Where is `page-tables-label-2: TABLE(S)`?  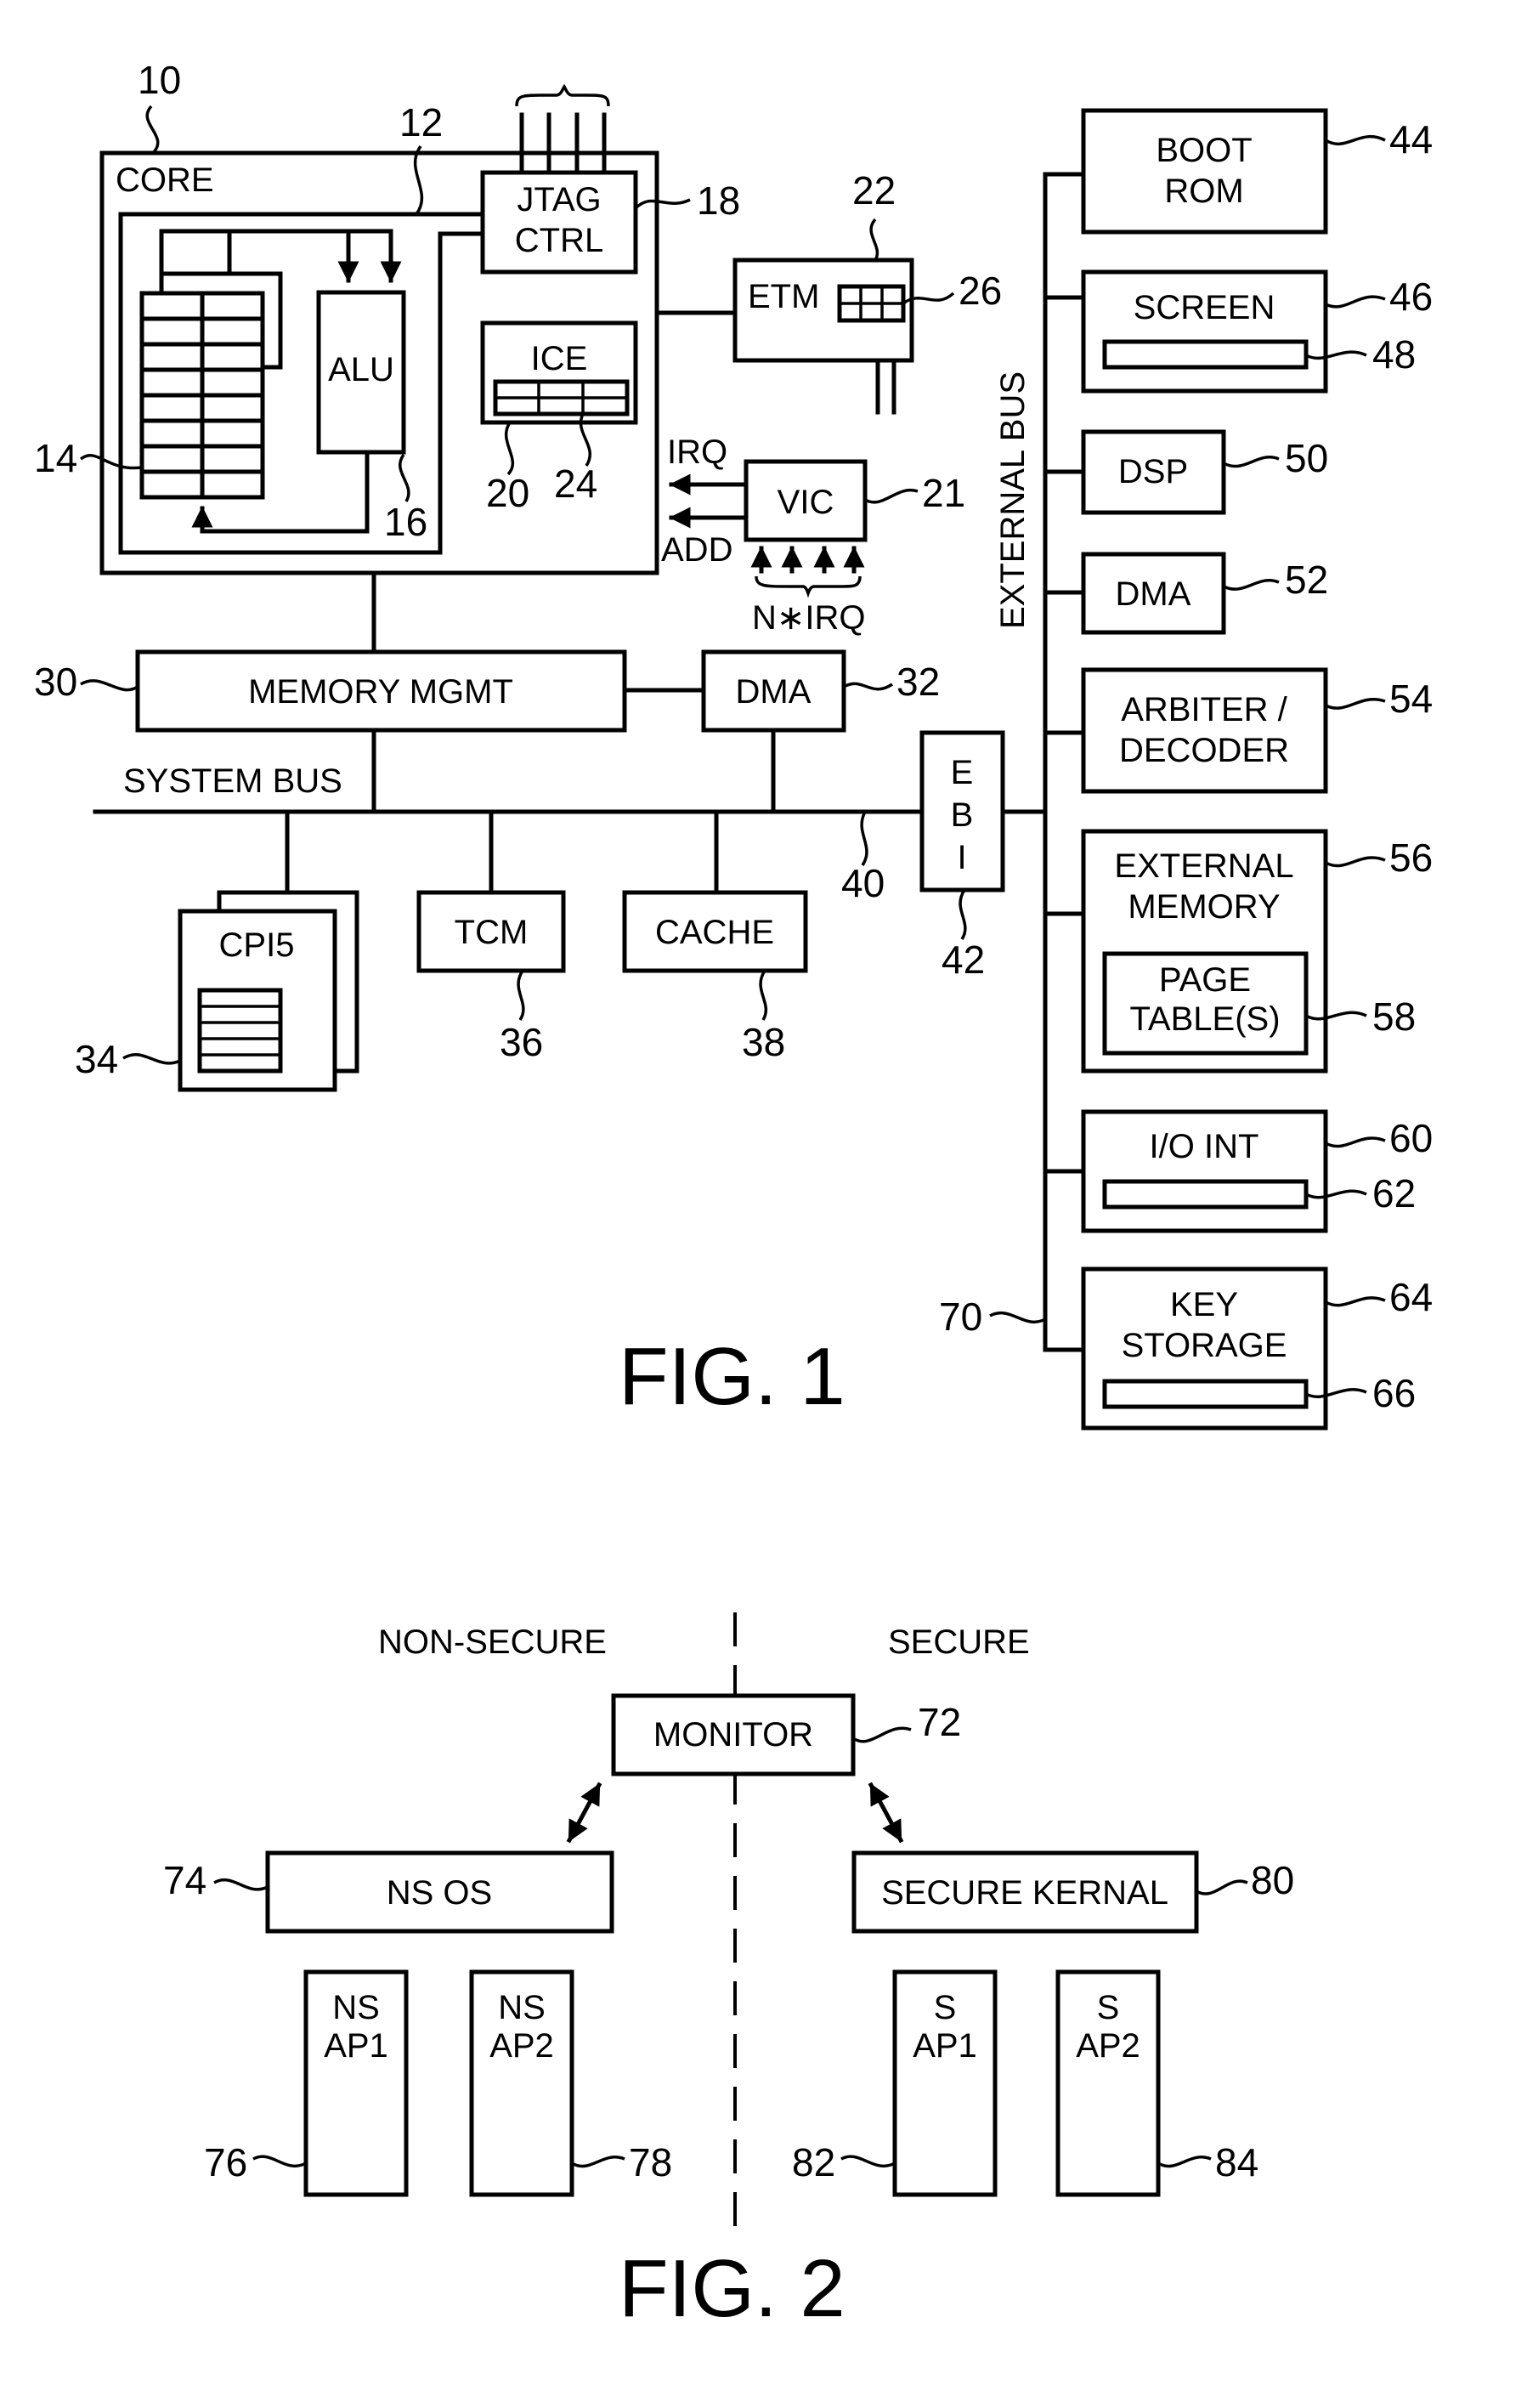
page-tables-label-2: TABLE(S) is located at coordinates (1204, 1019).